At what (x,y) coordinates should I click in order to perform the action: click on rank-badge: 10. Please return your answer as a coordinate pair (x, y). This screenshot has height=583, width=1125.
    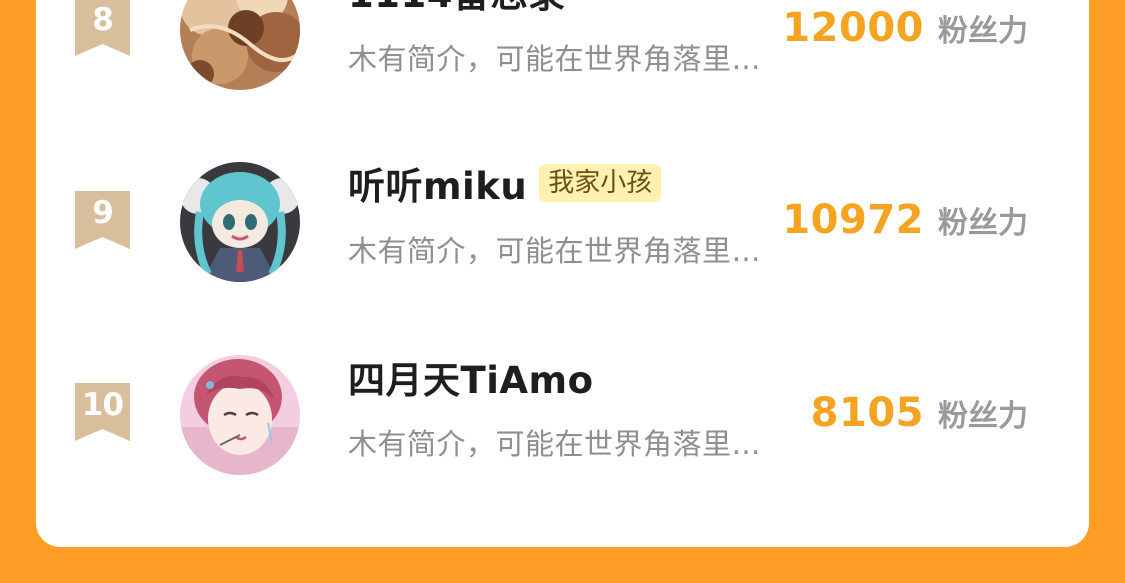
    Looking at the image, I should click on (102, 413).